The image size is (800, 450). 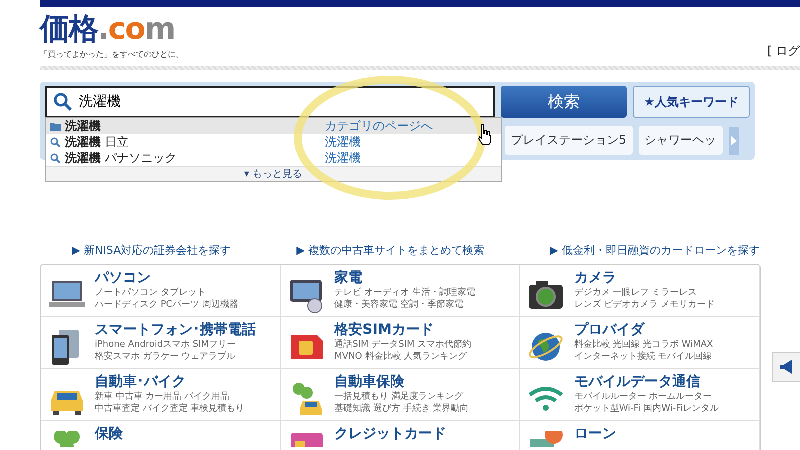 What do you see at coordinates (55, 126) in the screenshot?
I see `folder-icon` at bounding box center [55, 126].